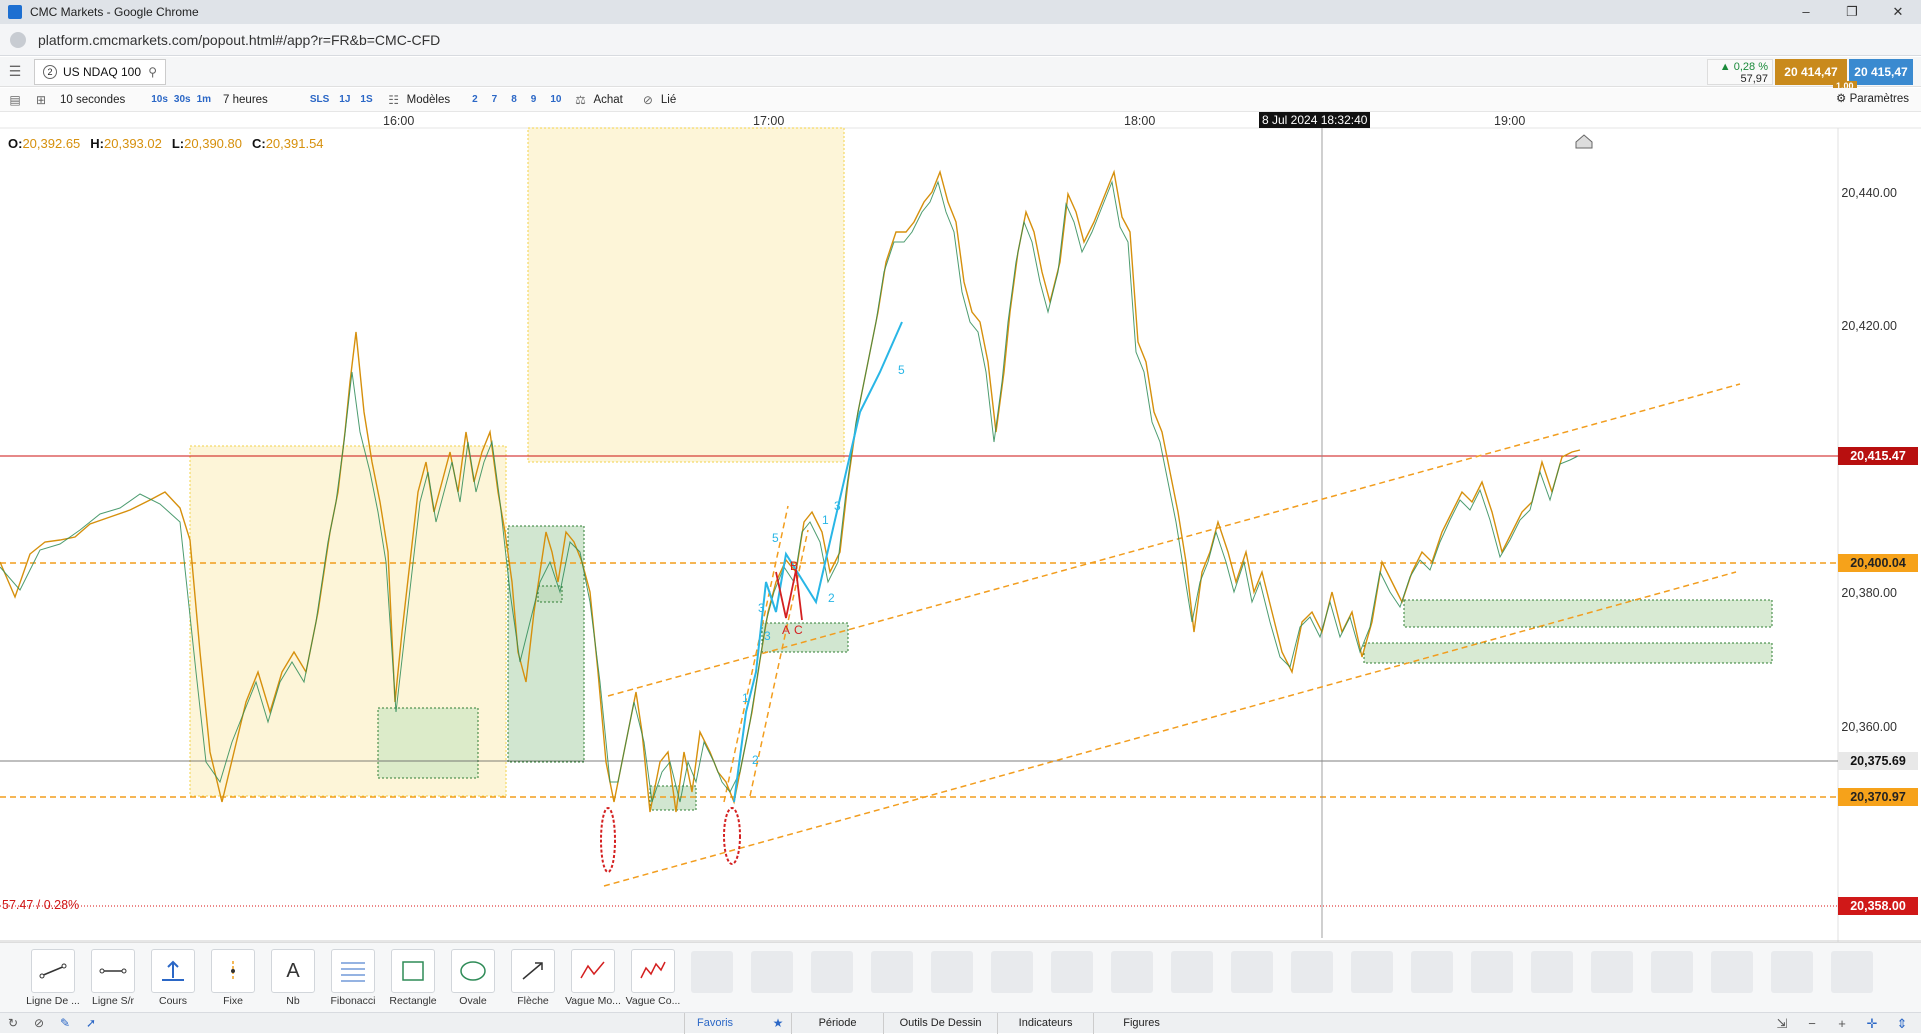  Describe the element at coordinates (113, 971) in the screenshot. I see `sr-line-icon` at that location.